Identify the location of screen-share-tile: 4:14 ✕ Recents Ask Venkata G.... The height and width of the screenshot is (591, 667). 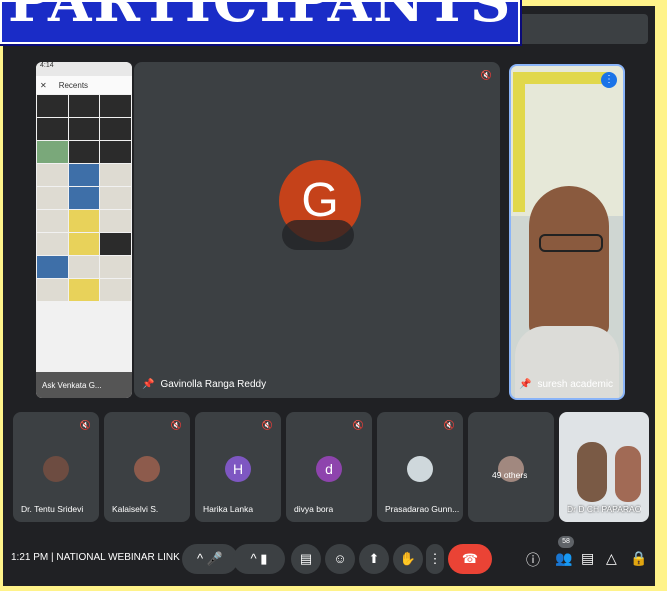
(84, 230).